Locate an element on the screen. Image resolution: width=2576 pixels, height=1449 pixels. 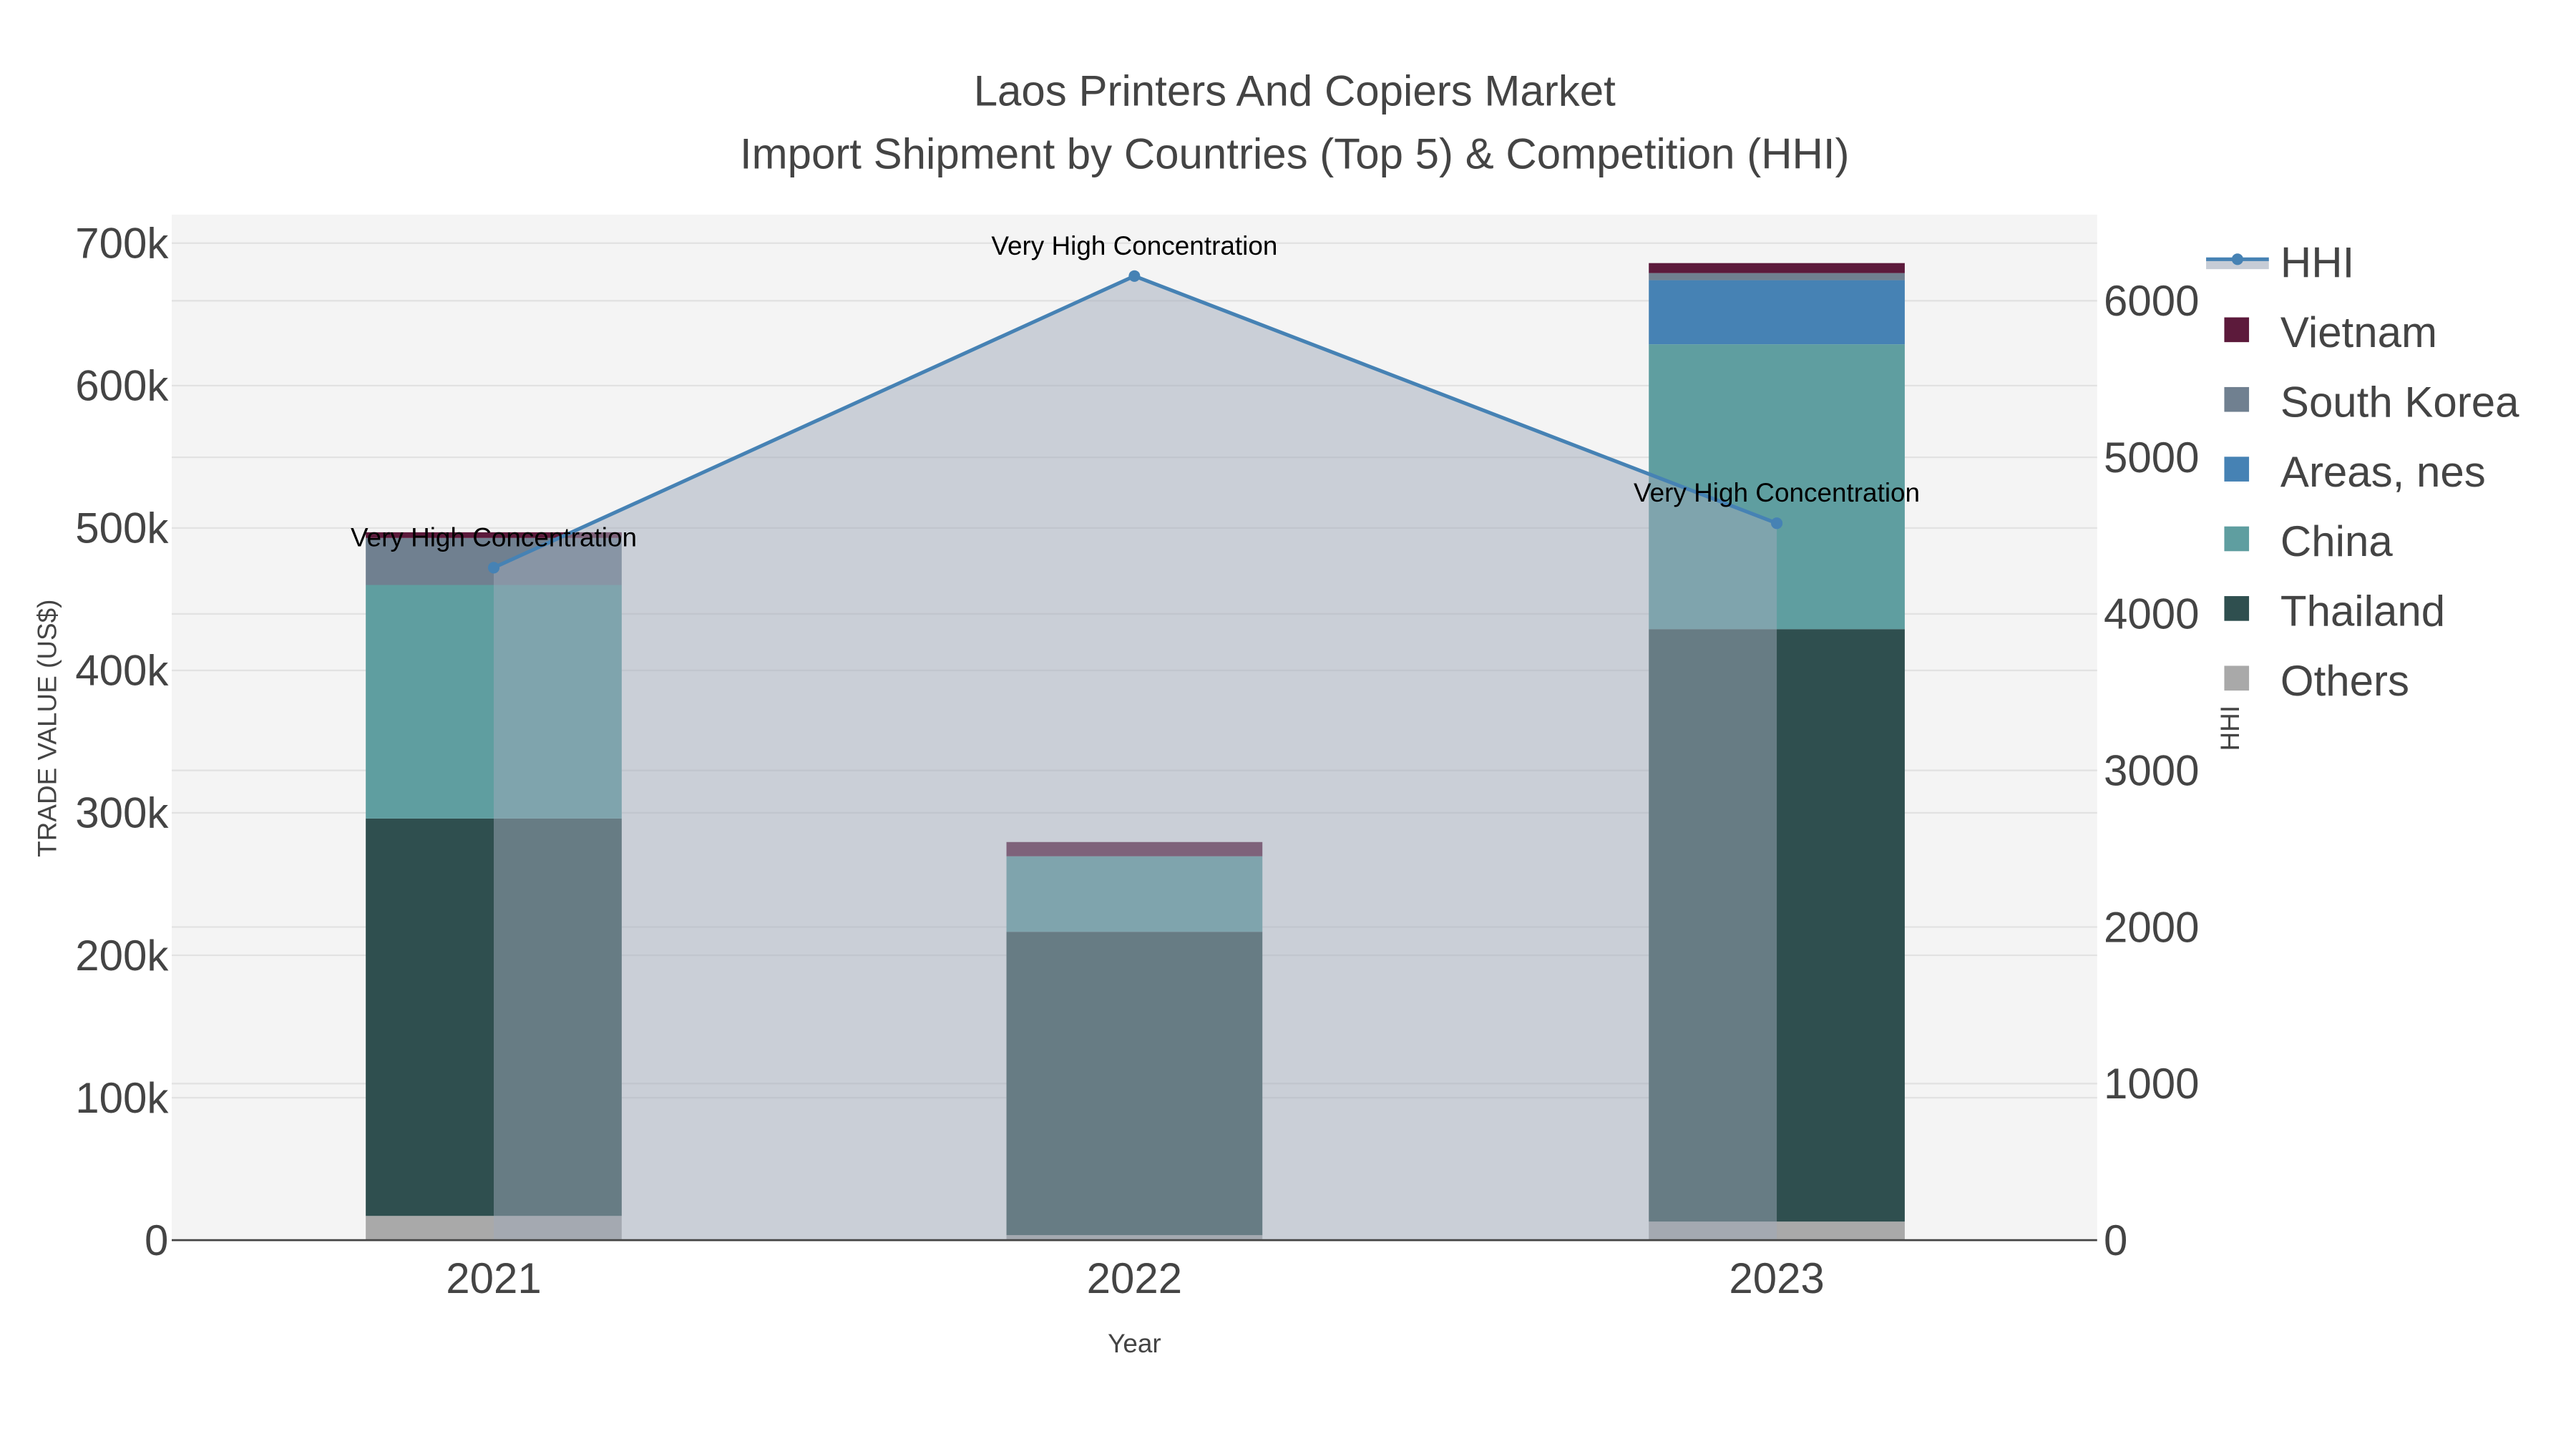
legend-label: Others is located at coordinates (2344, 681).